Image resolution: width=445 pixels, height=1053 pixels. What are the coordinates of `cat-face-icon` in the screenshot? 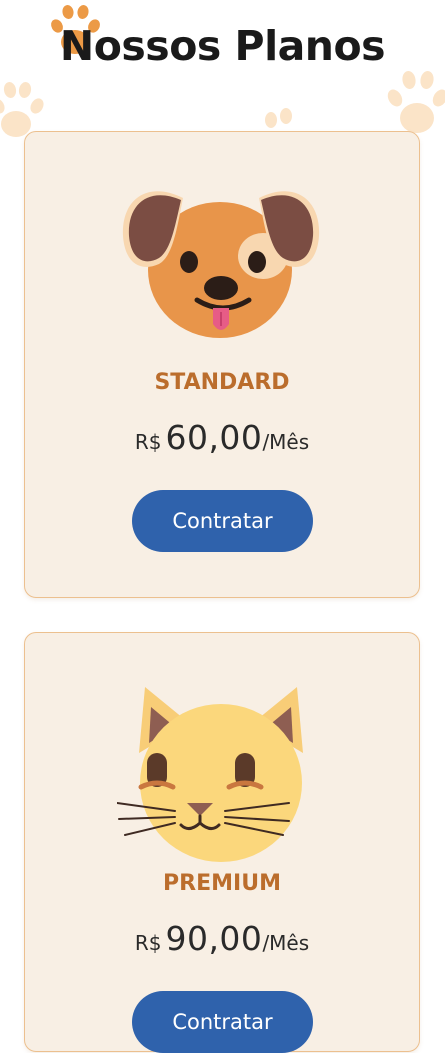 It's located at (210, 774).